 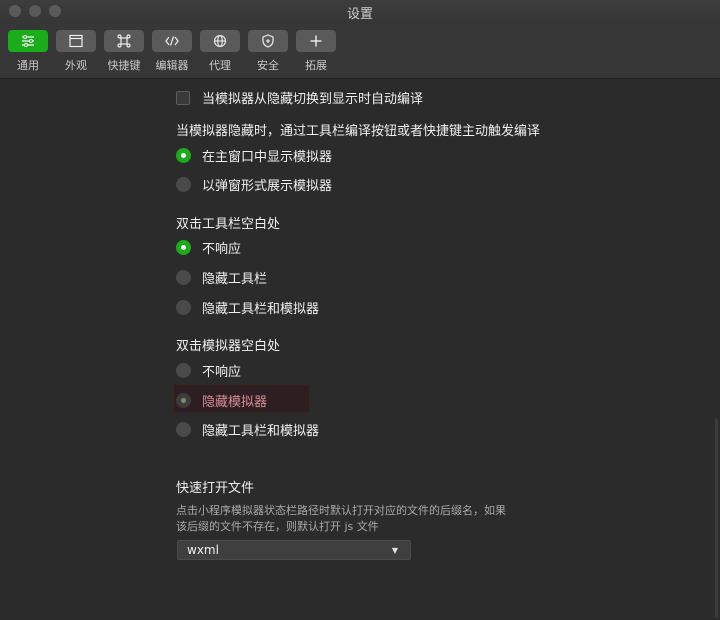 What do you see at coordinates (228, 346) in the screenshot?
I see `simulator-dblclick-title: 双击模拟器空白处` at bounding box center [228, 346].